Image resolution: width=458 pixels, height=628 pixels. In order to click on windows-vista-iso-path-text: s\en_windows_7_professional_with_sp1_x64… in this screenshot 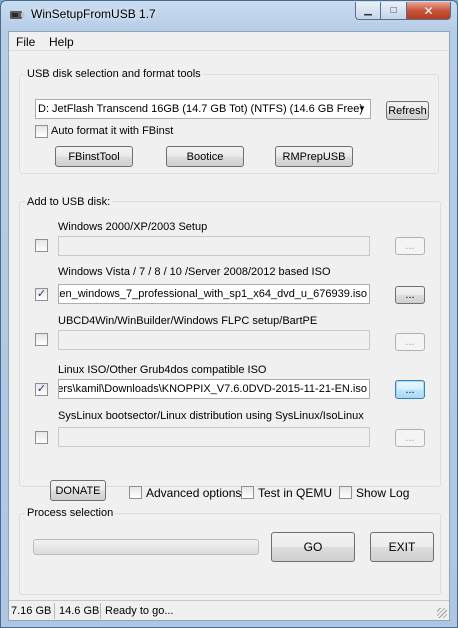, I will do `click(212, 294)`.